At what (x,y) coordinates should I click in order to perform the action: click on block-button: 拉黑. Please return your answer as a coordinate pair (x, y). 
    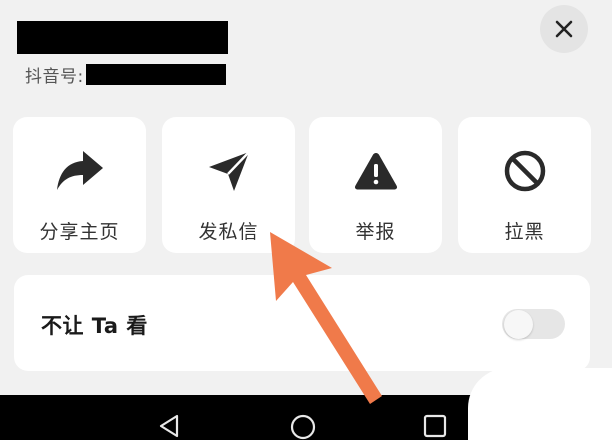
    Looking at the image, I should click on (524, 185).